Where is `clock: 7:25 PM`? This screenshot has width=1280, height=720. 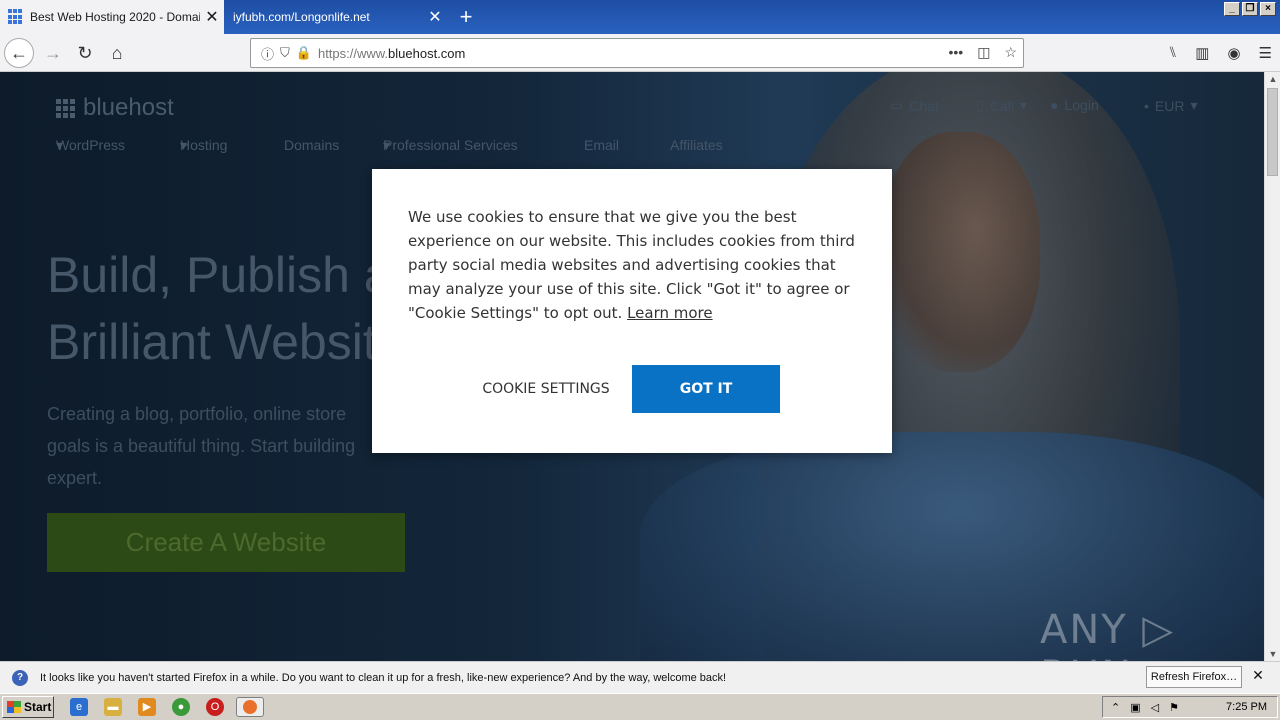
clock: 7:25 PM is located at coordinates (1246, 707).